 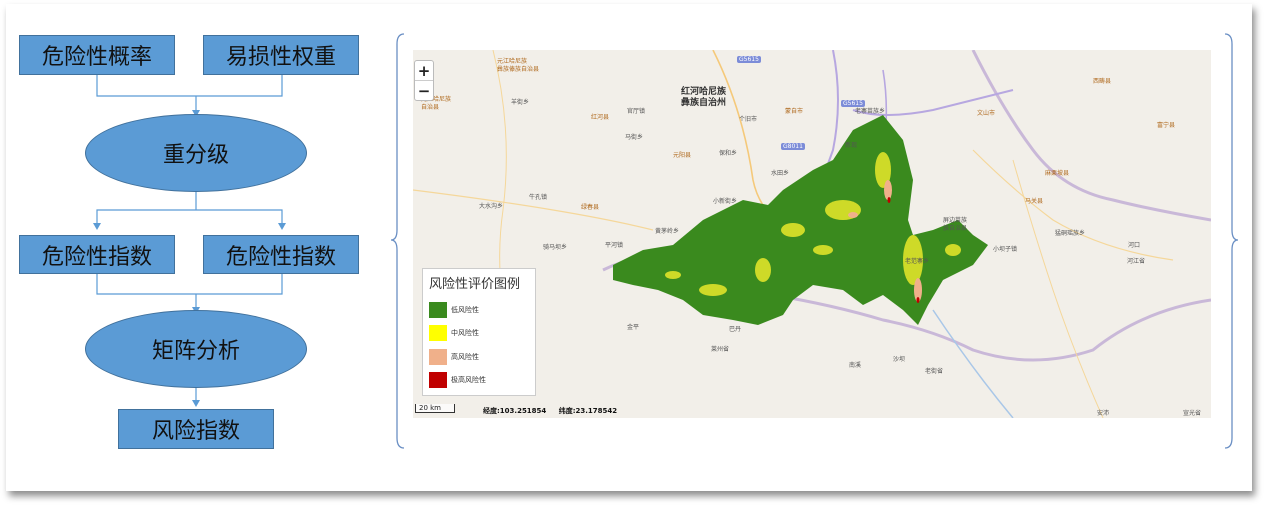 What do you see at coordinates (720, 349) in the screenshot?
I see `map-label: 莱州省` at bounding box center [720, 349].